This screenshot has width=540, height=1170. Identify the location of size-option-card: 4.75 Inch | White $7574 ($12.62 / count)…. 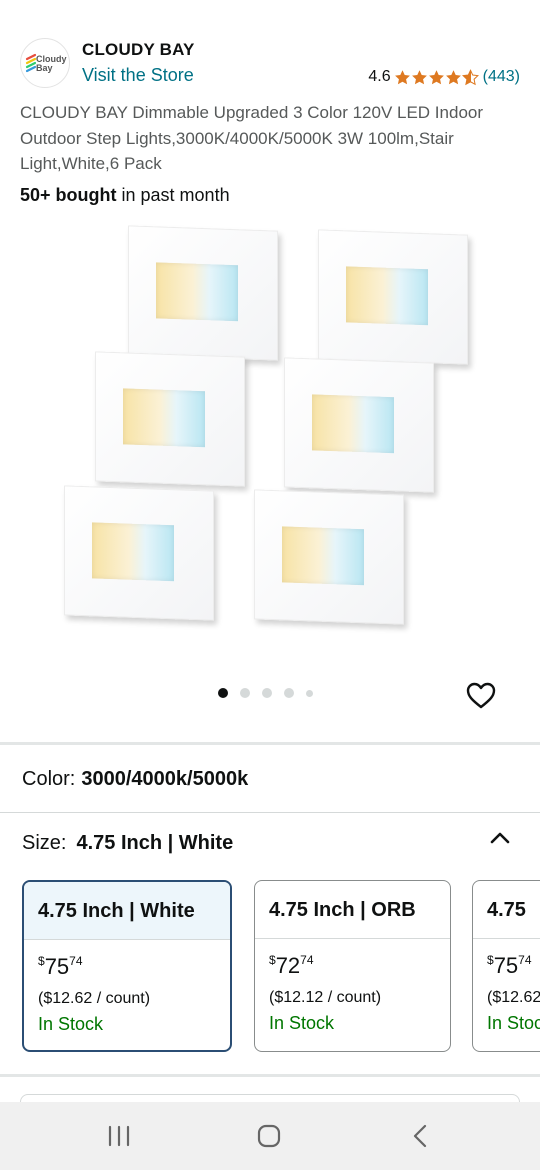
(127, 966).